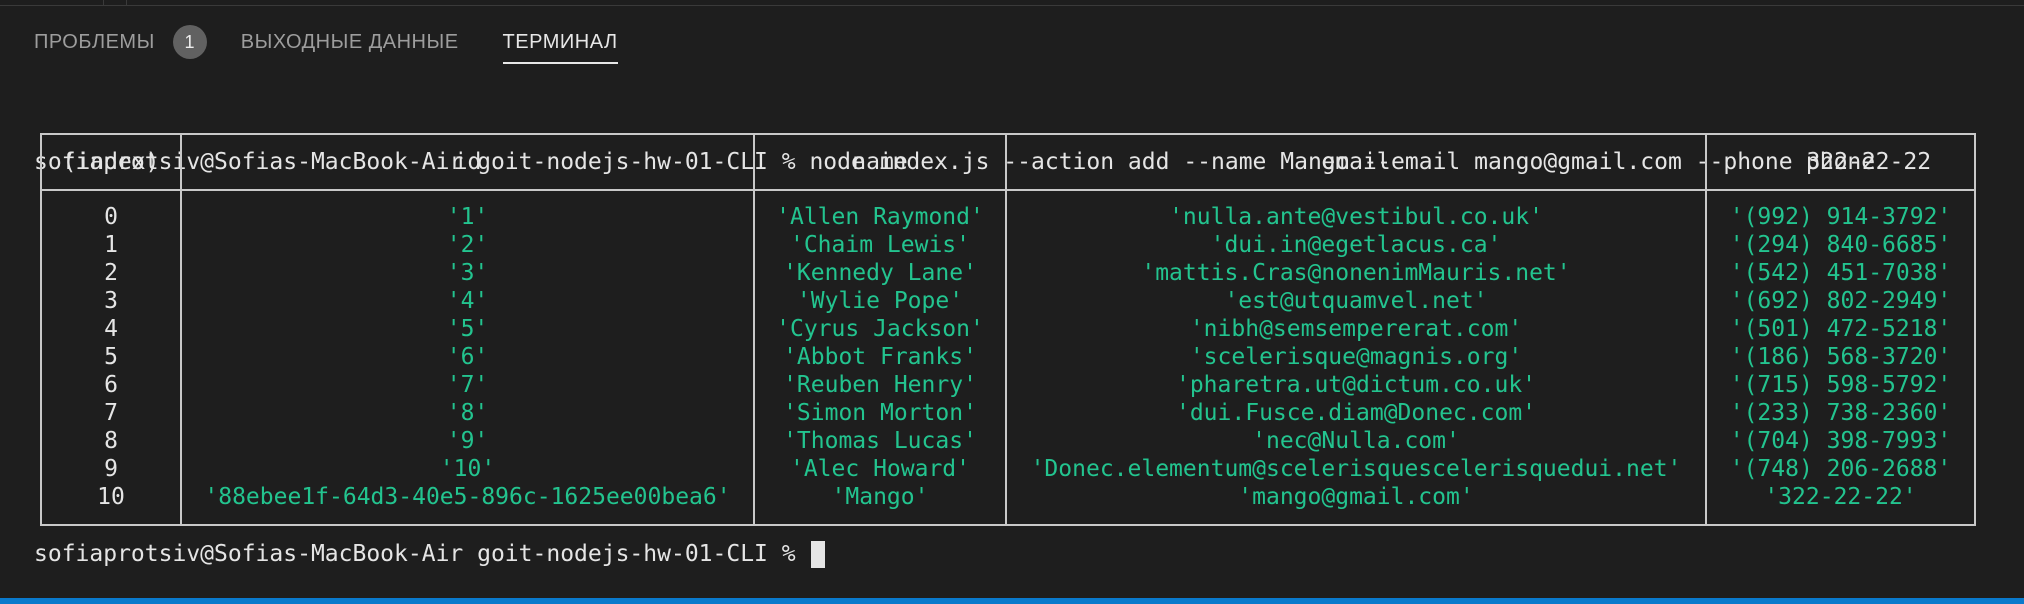 The width and height of the screenshot is (2024, 604). Describe the element at coordinates (467, 273) in the screenshot. I see `row-id: '3'` at that location.